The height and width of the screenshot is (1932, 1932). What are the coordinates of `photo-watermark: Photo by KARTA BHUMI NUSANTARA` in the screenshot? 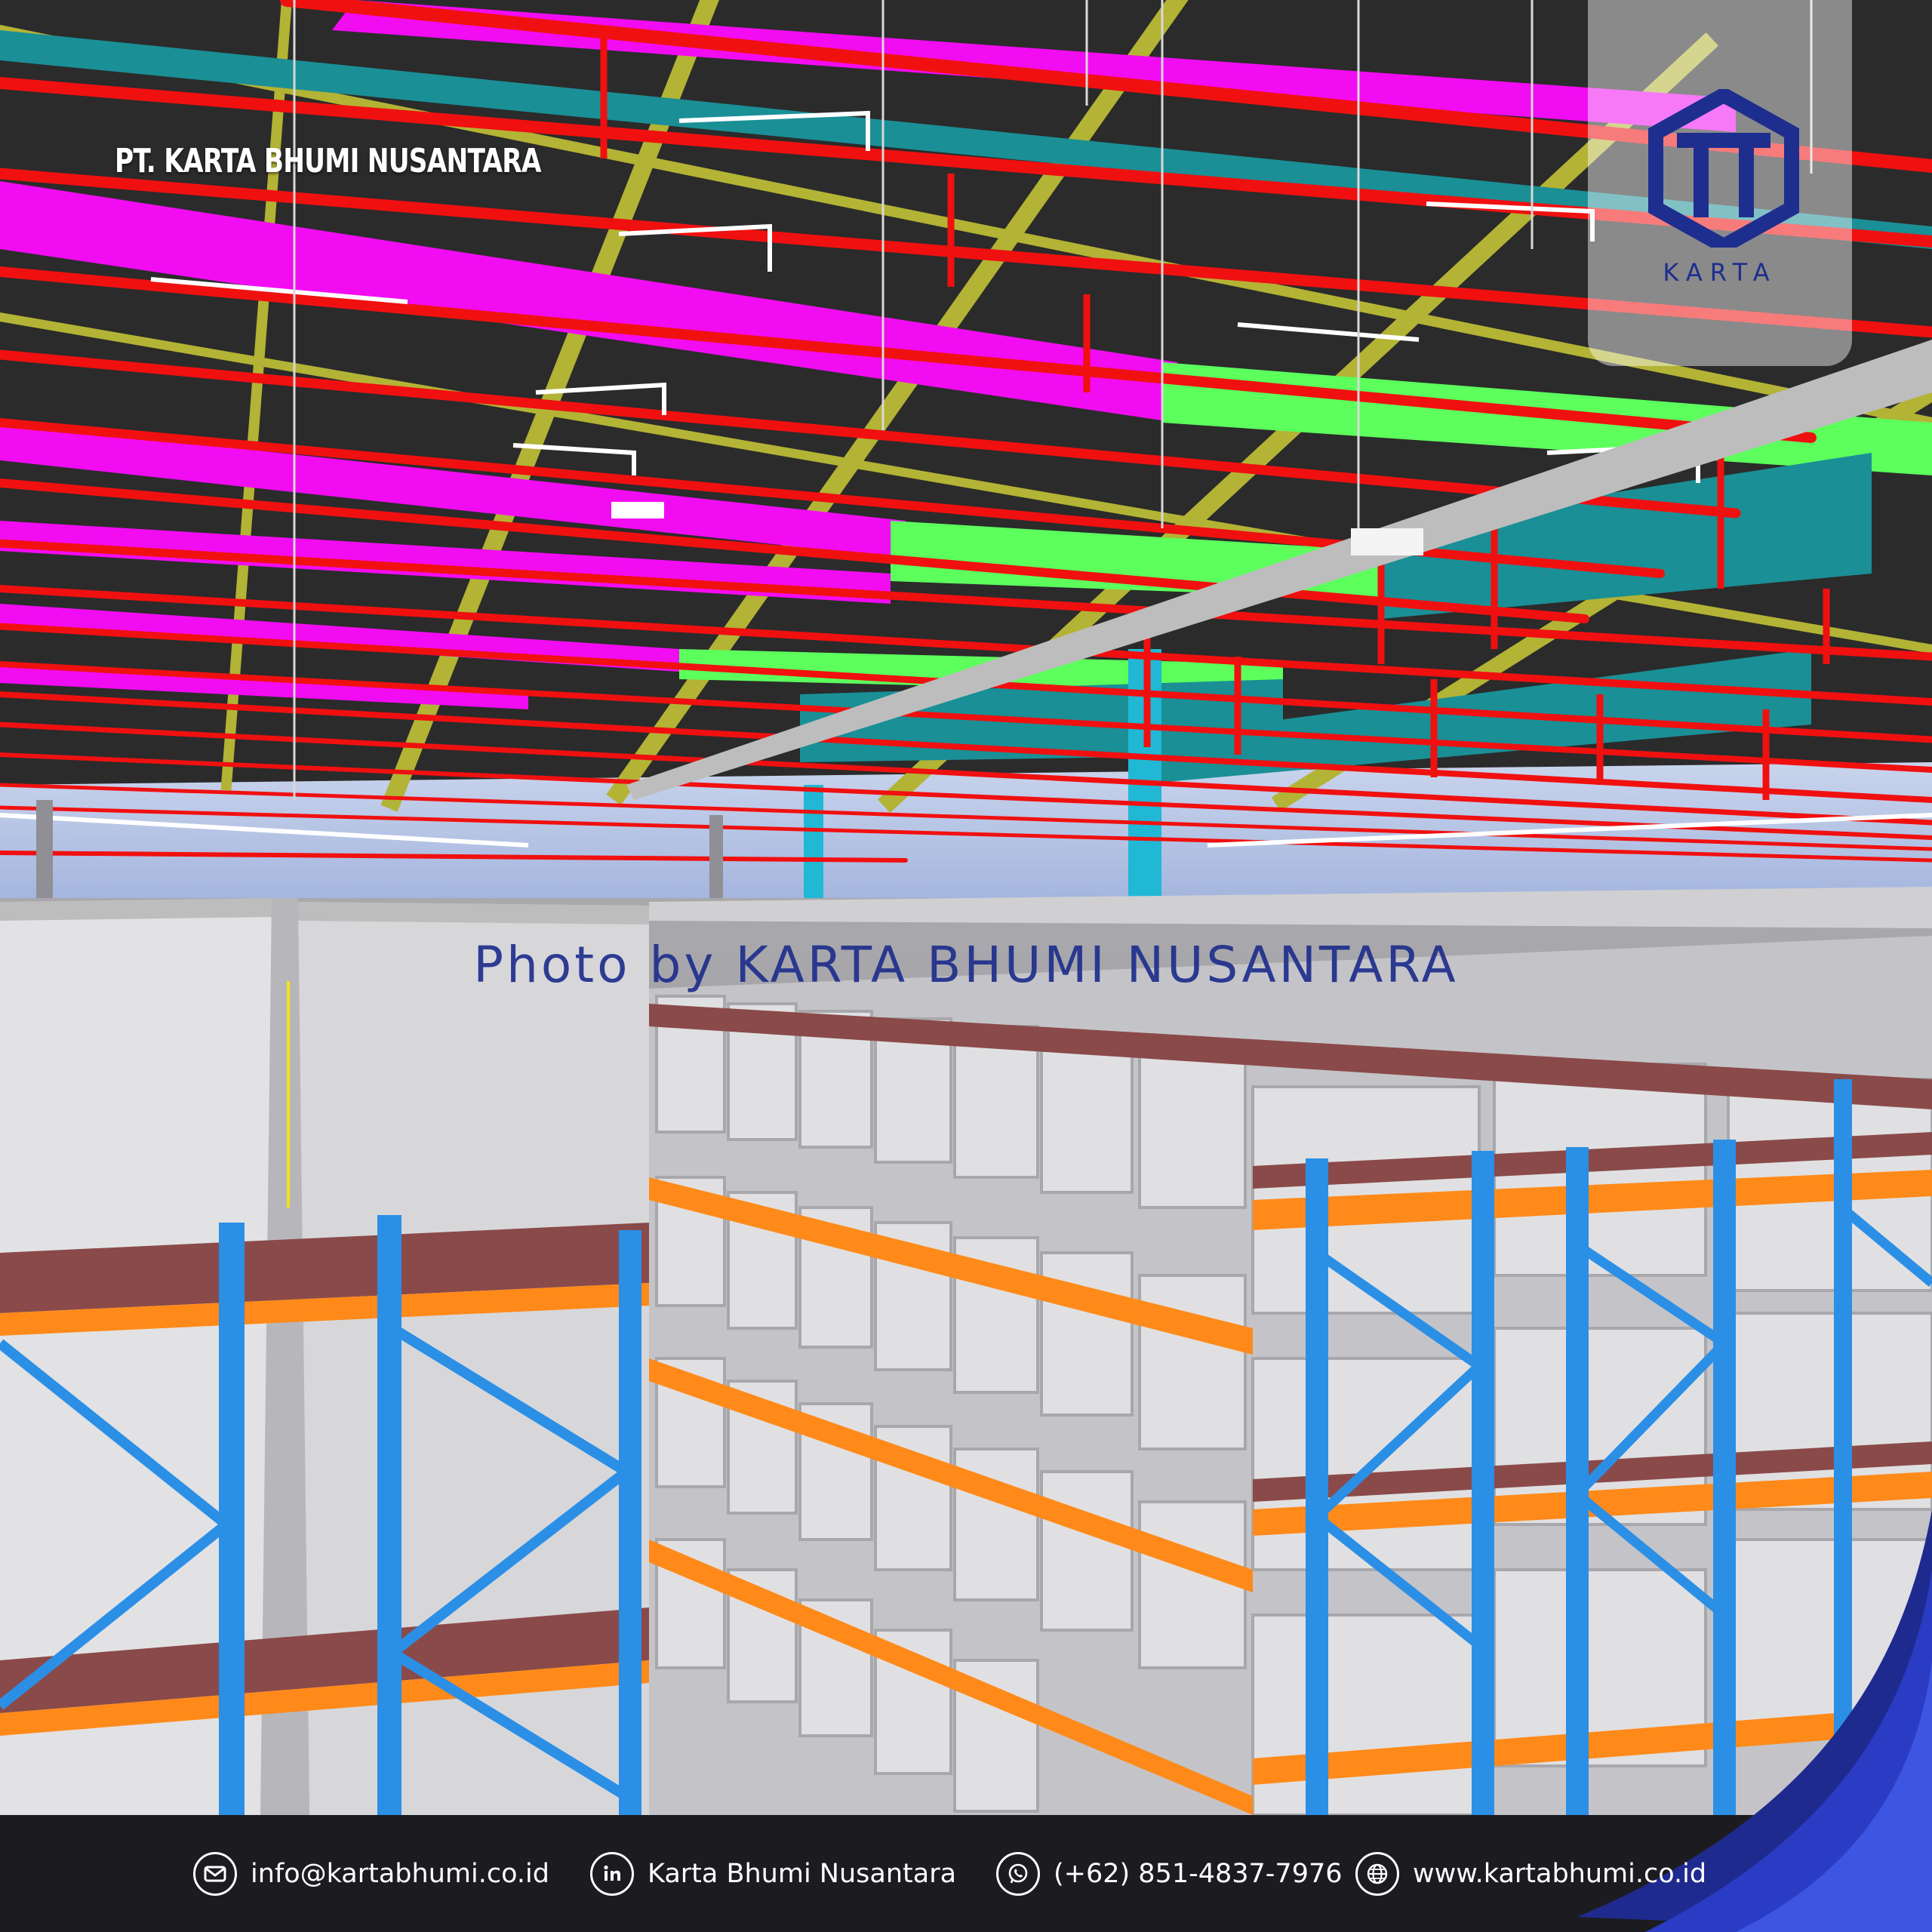 It's located at (966, 965).